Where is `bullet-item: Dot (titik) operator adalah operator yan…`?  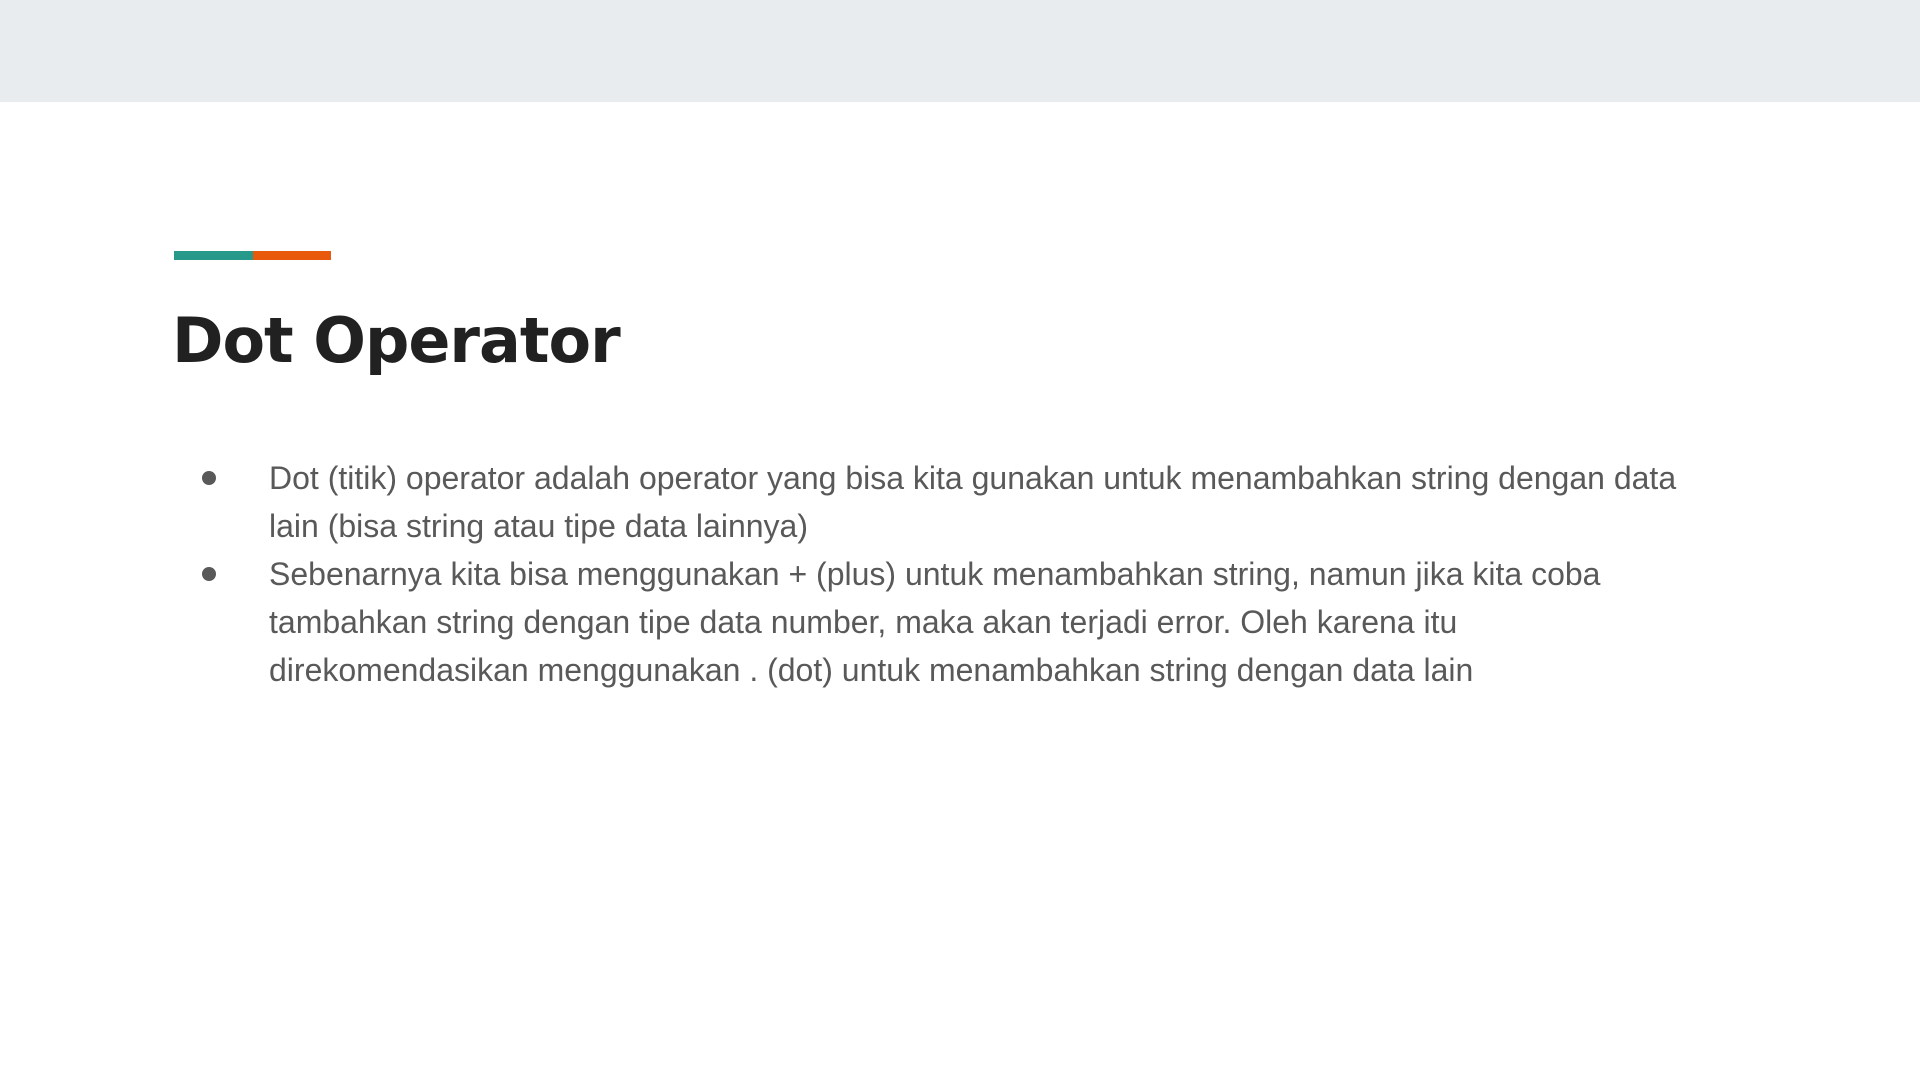
bullet-item: Dot (titik) operator adalah operator yan… is located at coordinates (960, 502).